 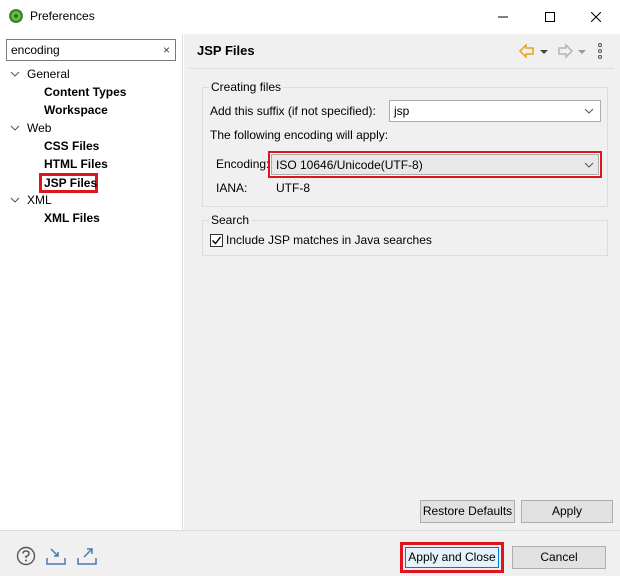 What do you see at coordinates (243, 164) in the screenshot?
I see `encoding-label: Encoding:` at bounding box center [243, 164].